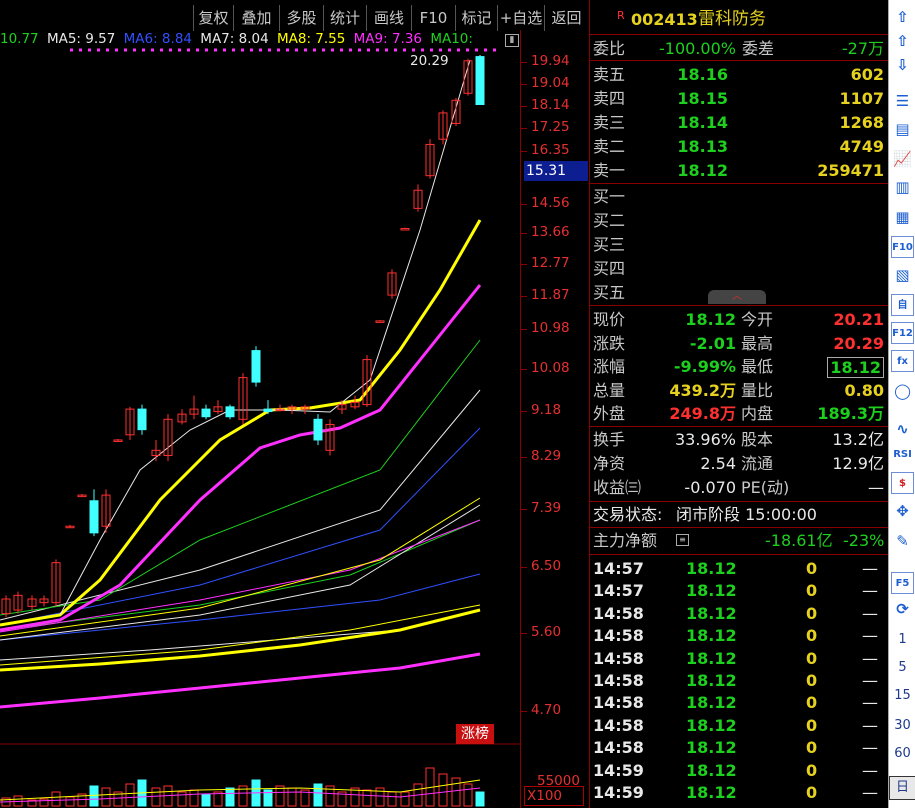 This screenshot has height=808, width=915. What do you see at coordinates (861, 146) in the screenshot?
I see `ask-volume: 4749` at bounding box center [861, 146].